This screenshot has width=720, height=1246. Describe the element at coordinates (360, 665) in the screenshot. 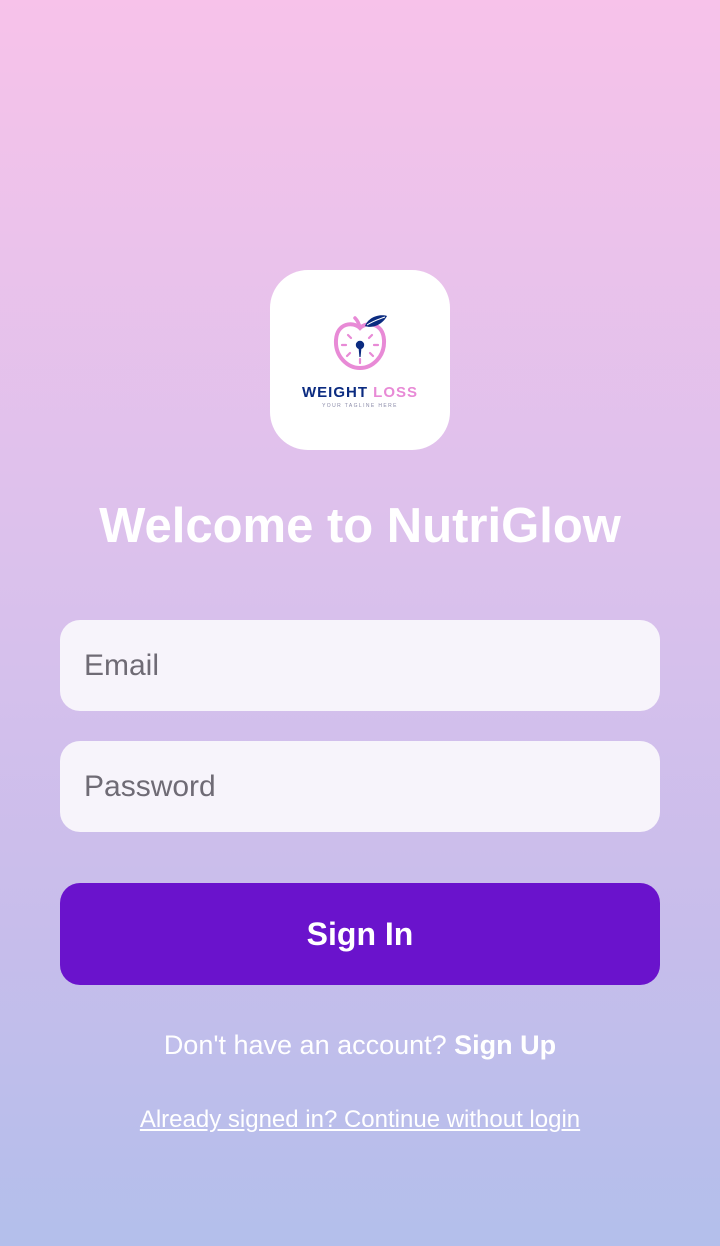

I see `email-field` at that location.